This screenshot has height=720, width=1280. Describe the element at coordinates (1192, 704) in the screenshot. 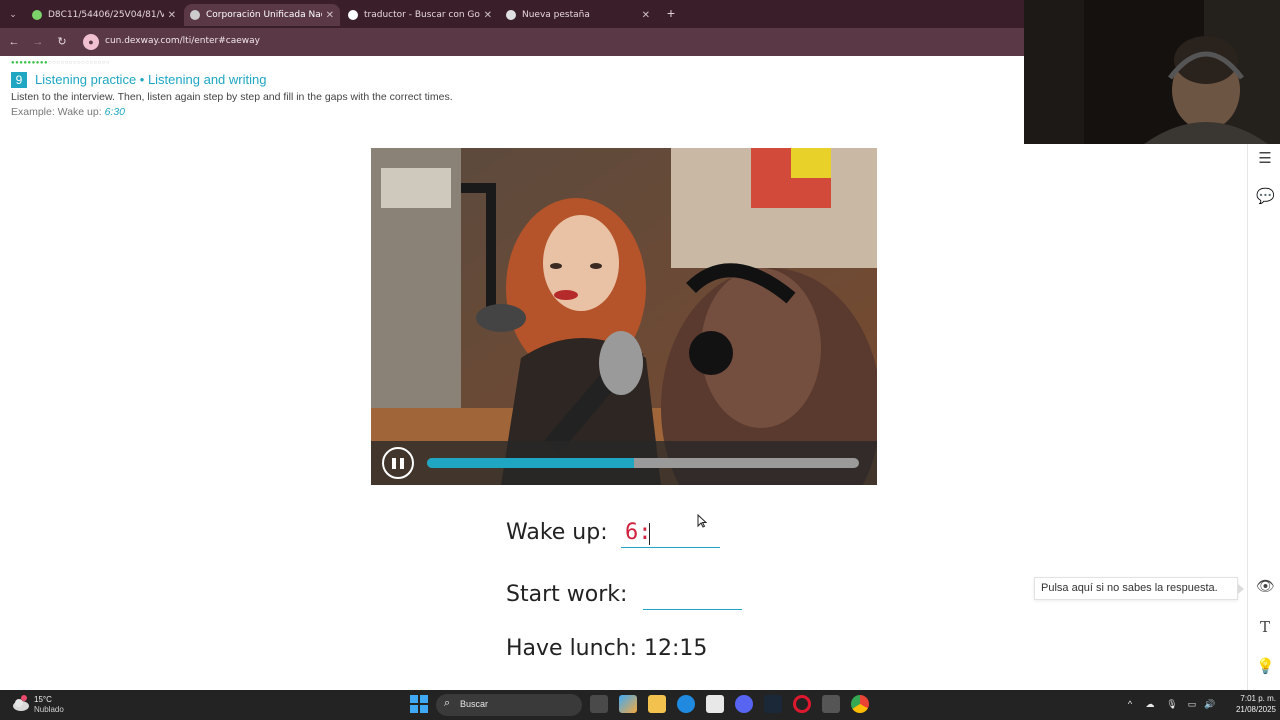

I see `network-icon: ▭` at that location.